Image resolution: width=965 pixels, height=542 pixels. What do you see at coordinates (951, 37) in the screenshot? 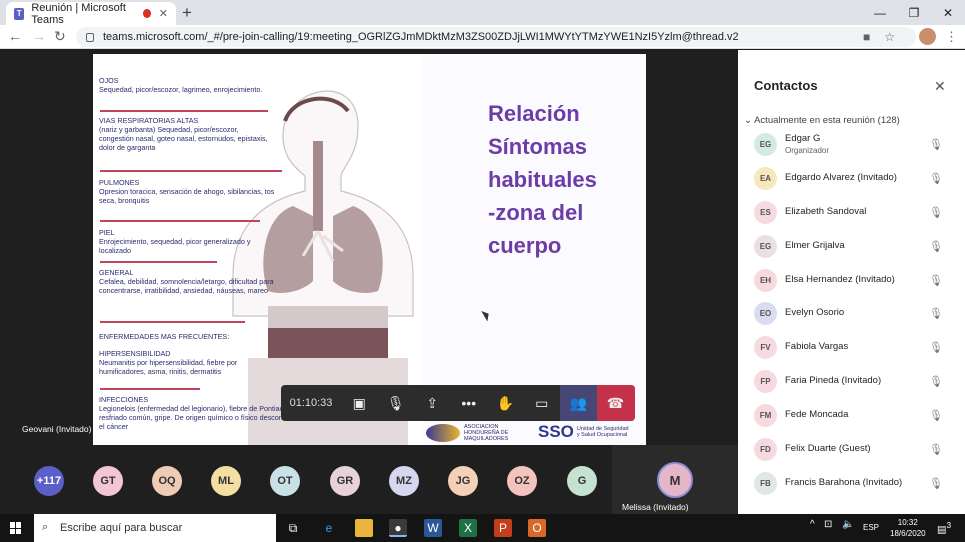
I see `browser-menu-icon: ⋮` at bounding box center [951, 37].